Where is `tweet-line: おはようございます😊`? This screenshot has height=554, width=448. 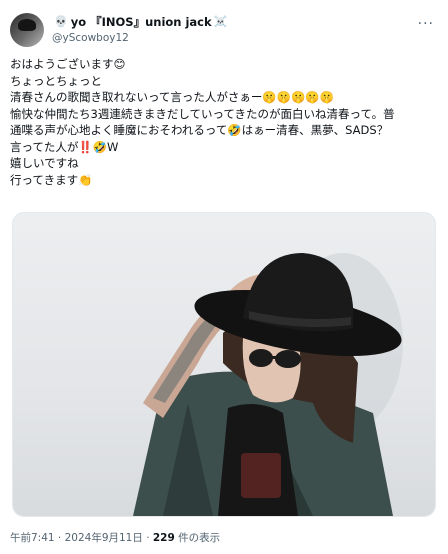
tweet-line: おはようございます😊 is located at coordinates (68, 64).